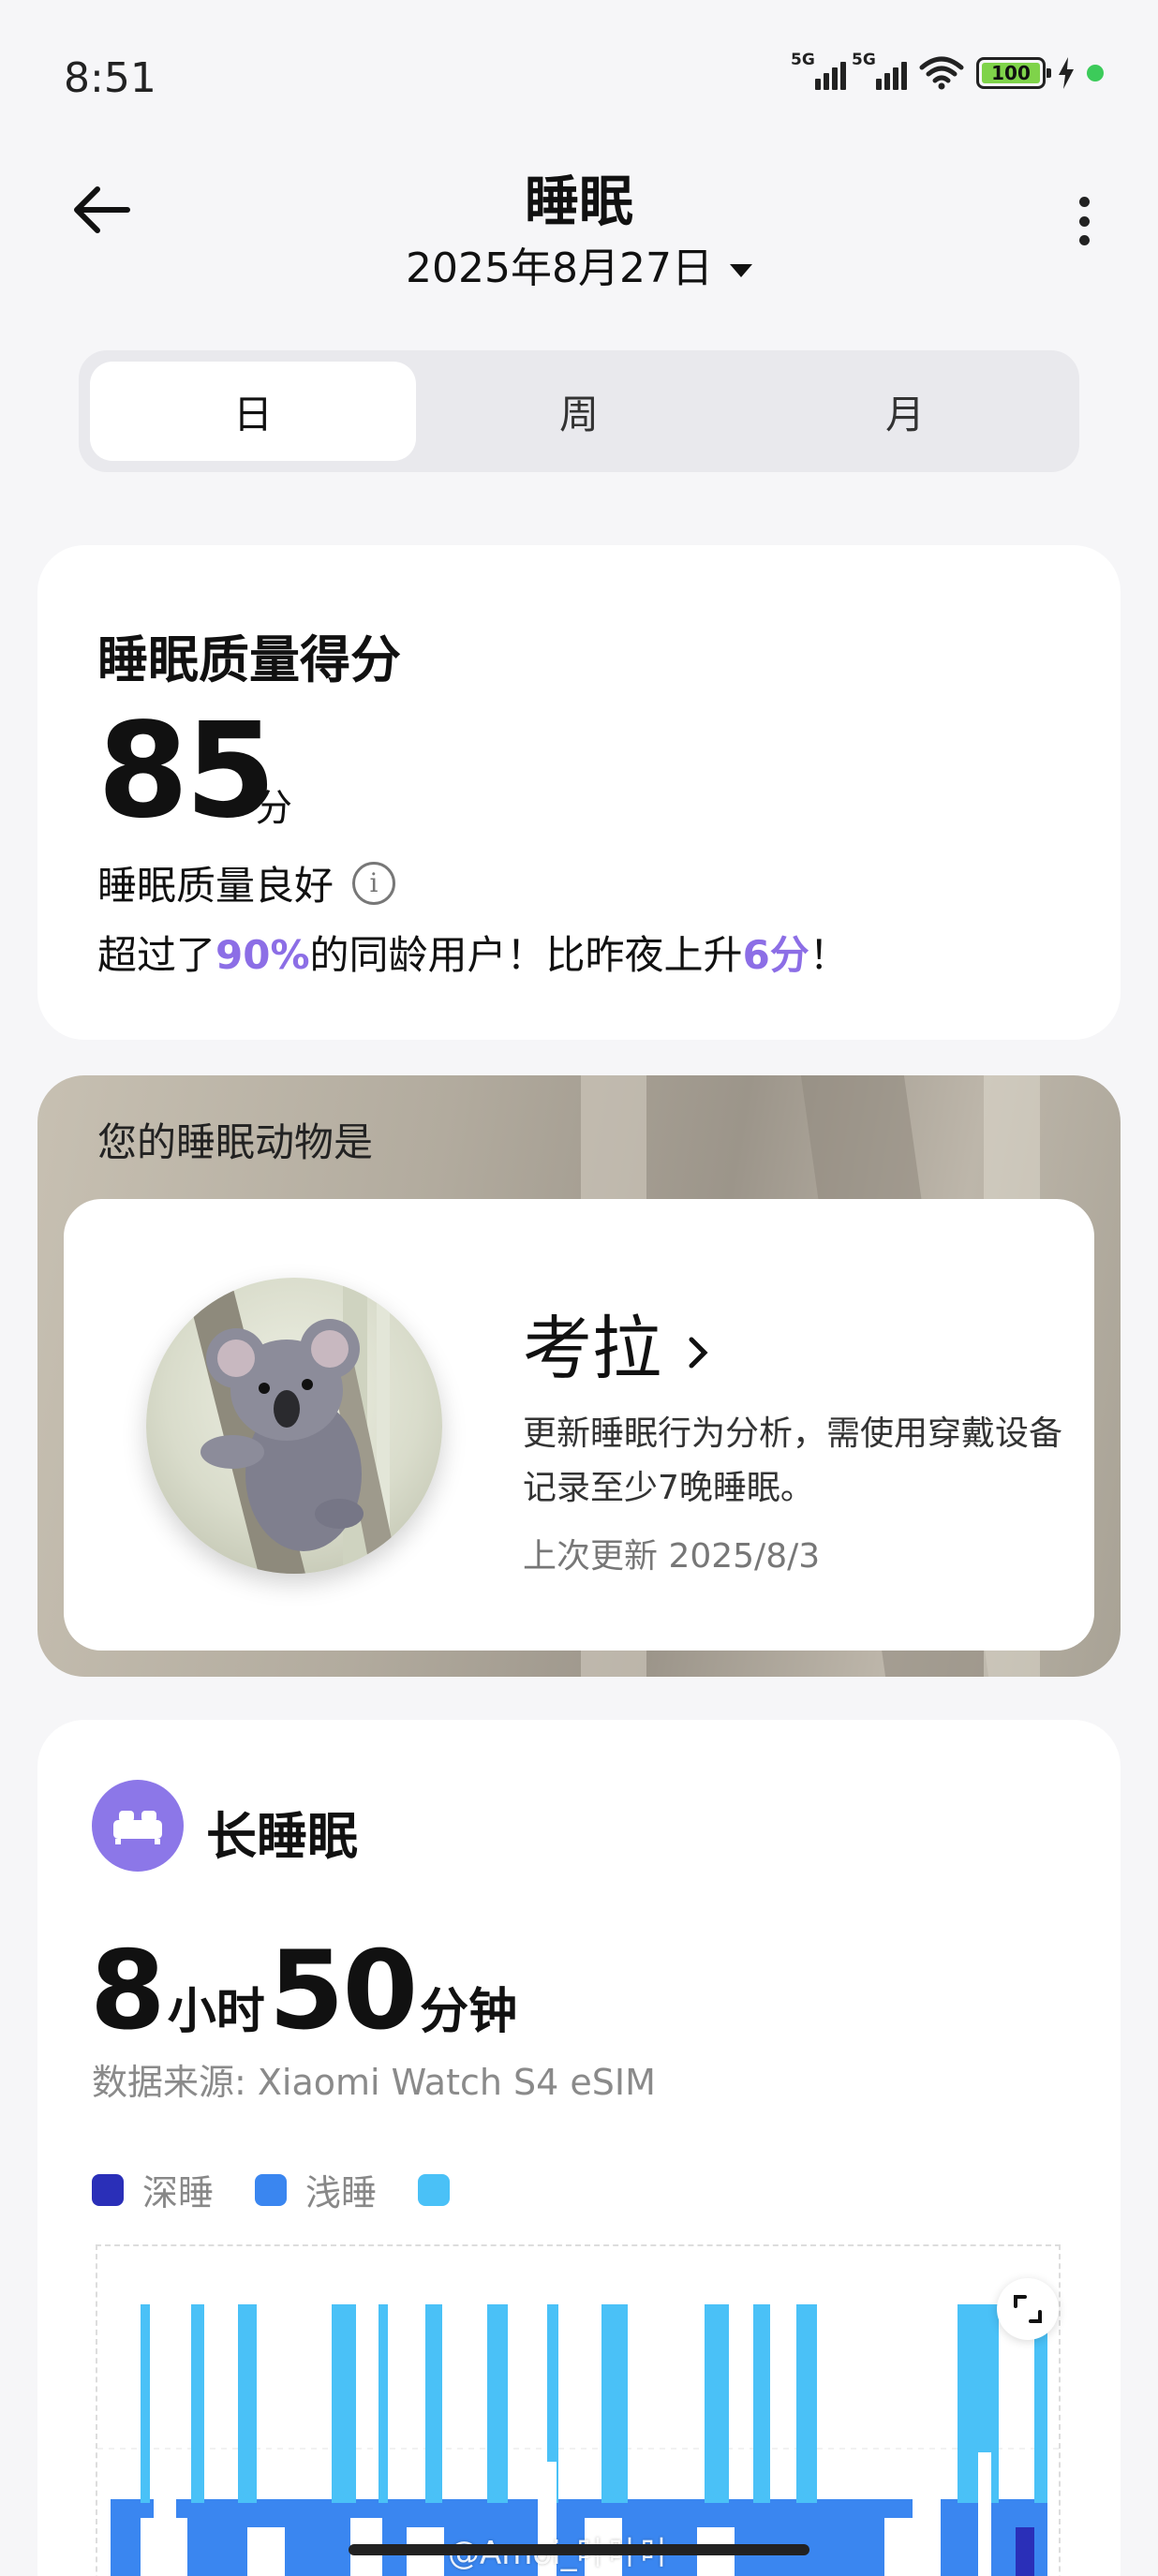 This screenshot has width=1158, height=2576. I want to click on sleep-title: 长睡眠, so click(282, 1836).